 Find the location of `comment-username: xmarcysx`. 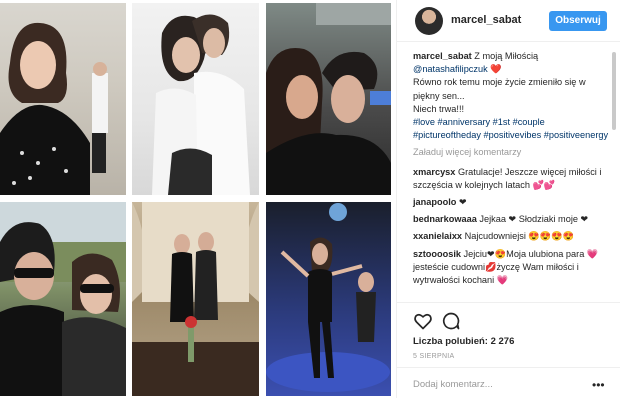

comment-username: xmarcysx is located at coordinates (434, 172).